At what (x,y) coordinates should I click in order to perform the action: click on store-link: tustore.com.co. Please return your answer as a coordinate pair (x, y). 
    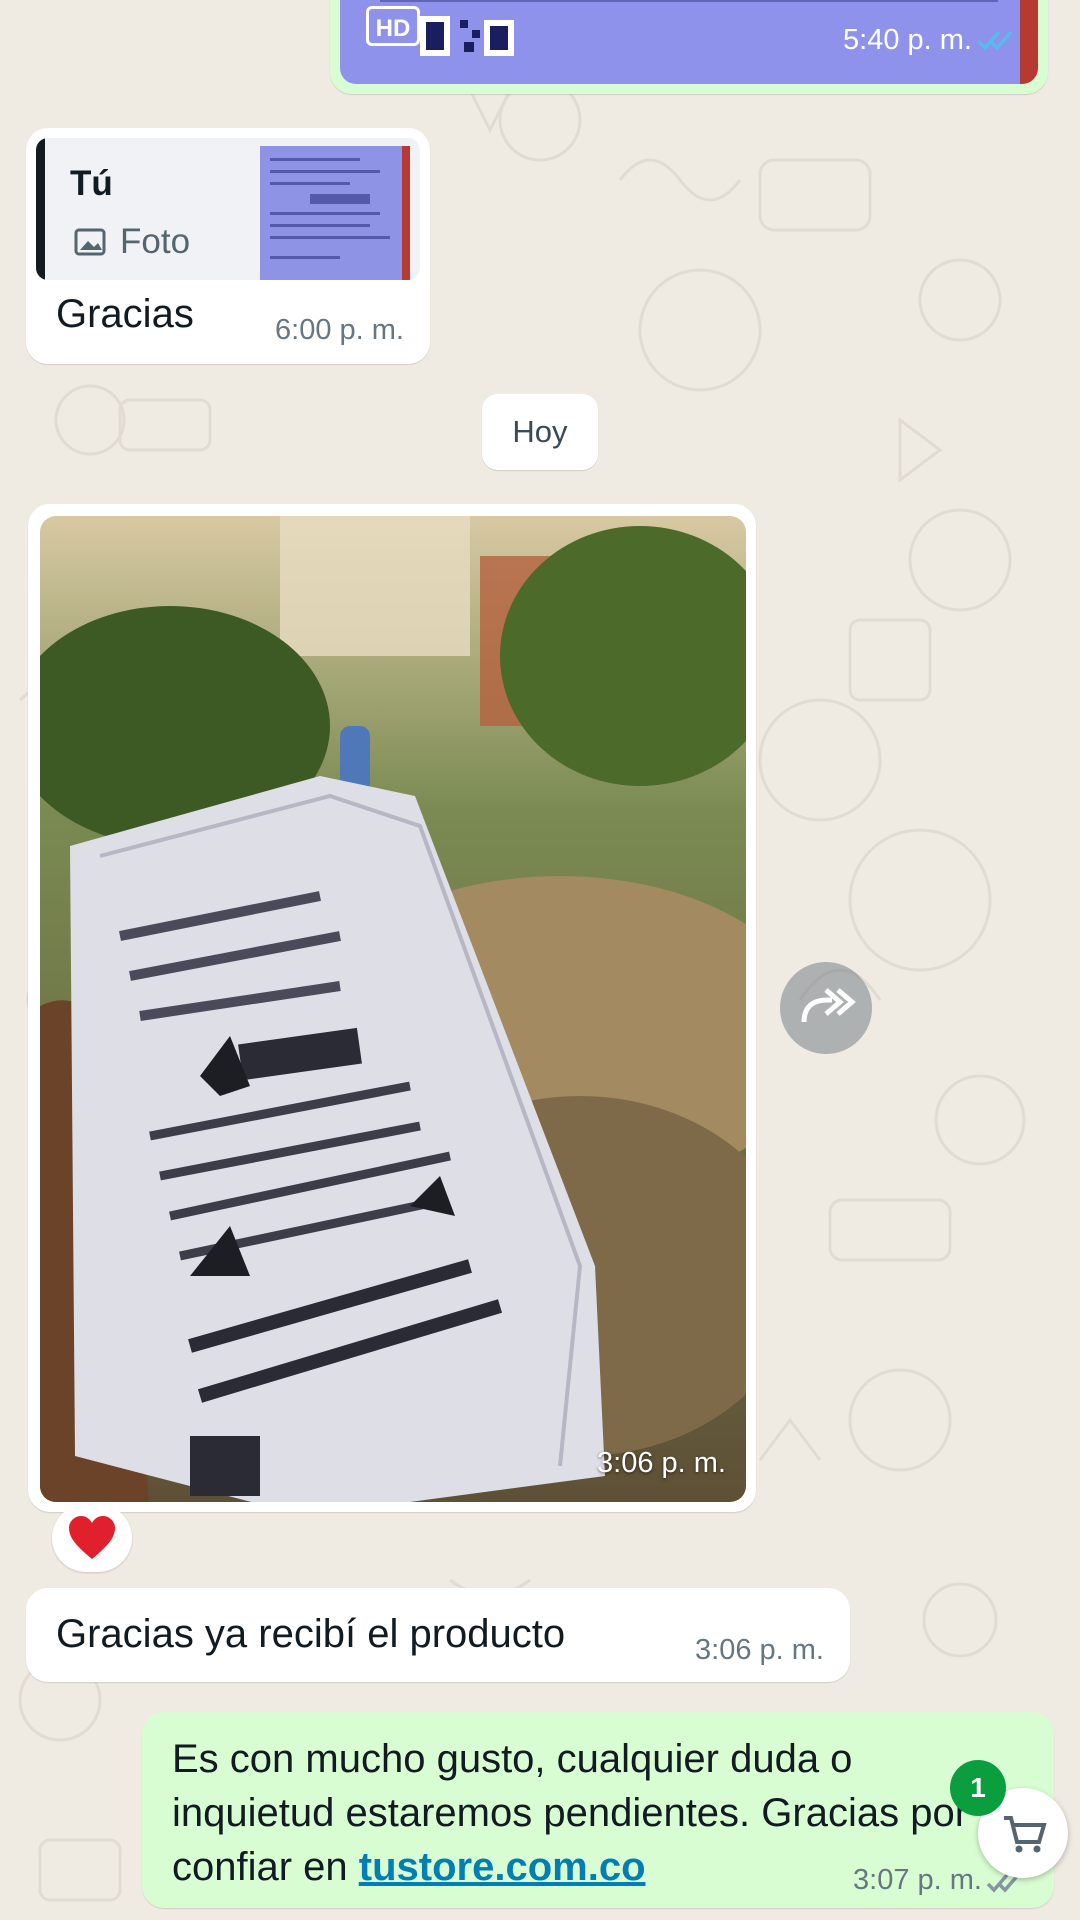
    Looking at the image, I should click on (502, 1867).